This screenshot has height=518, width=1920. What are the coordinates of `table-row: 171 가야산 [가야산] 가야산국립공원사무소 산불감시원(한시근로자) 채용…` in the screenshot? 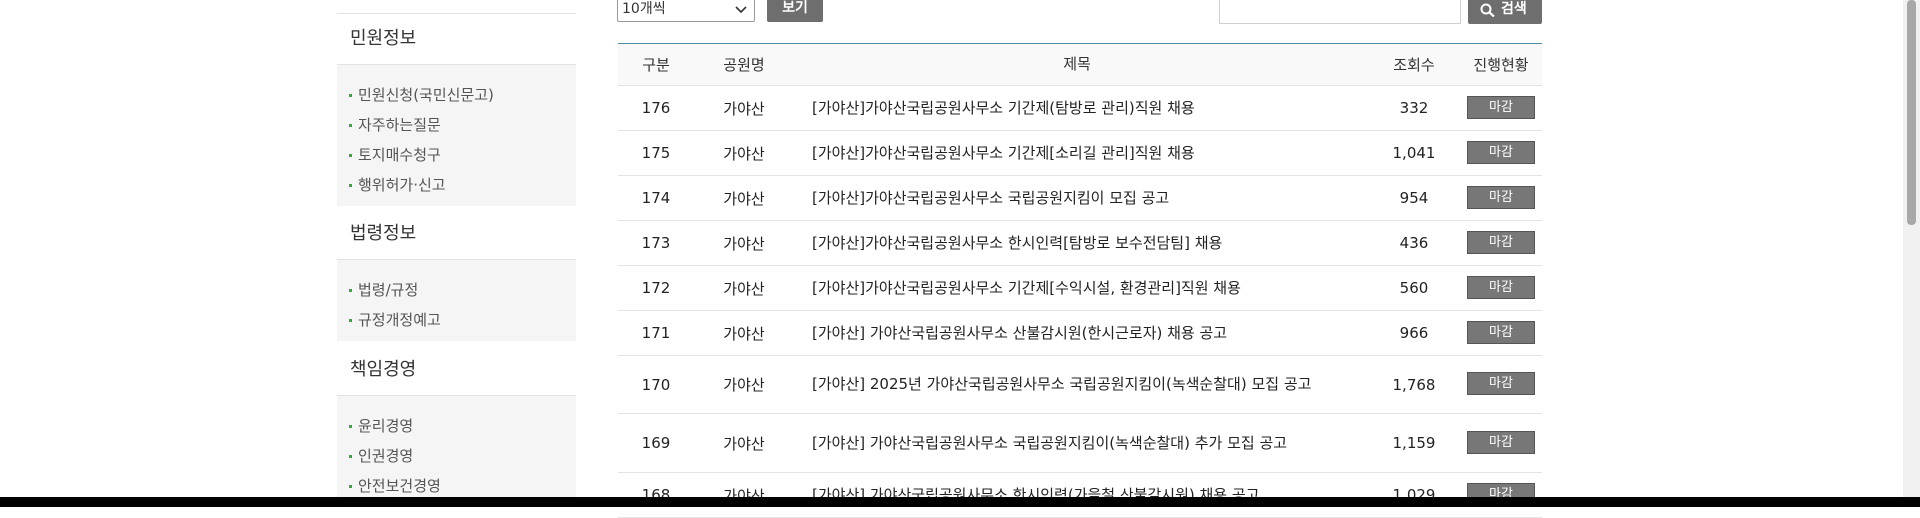 It's located at (1080, 333).